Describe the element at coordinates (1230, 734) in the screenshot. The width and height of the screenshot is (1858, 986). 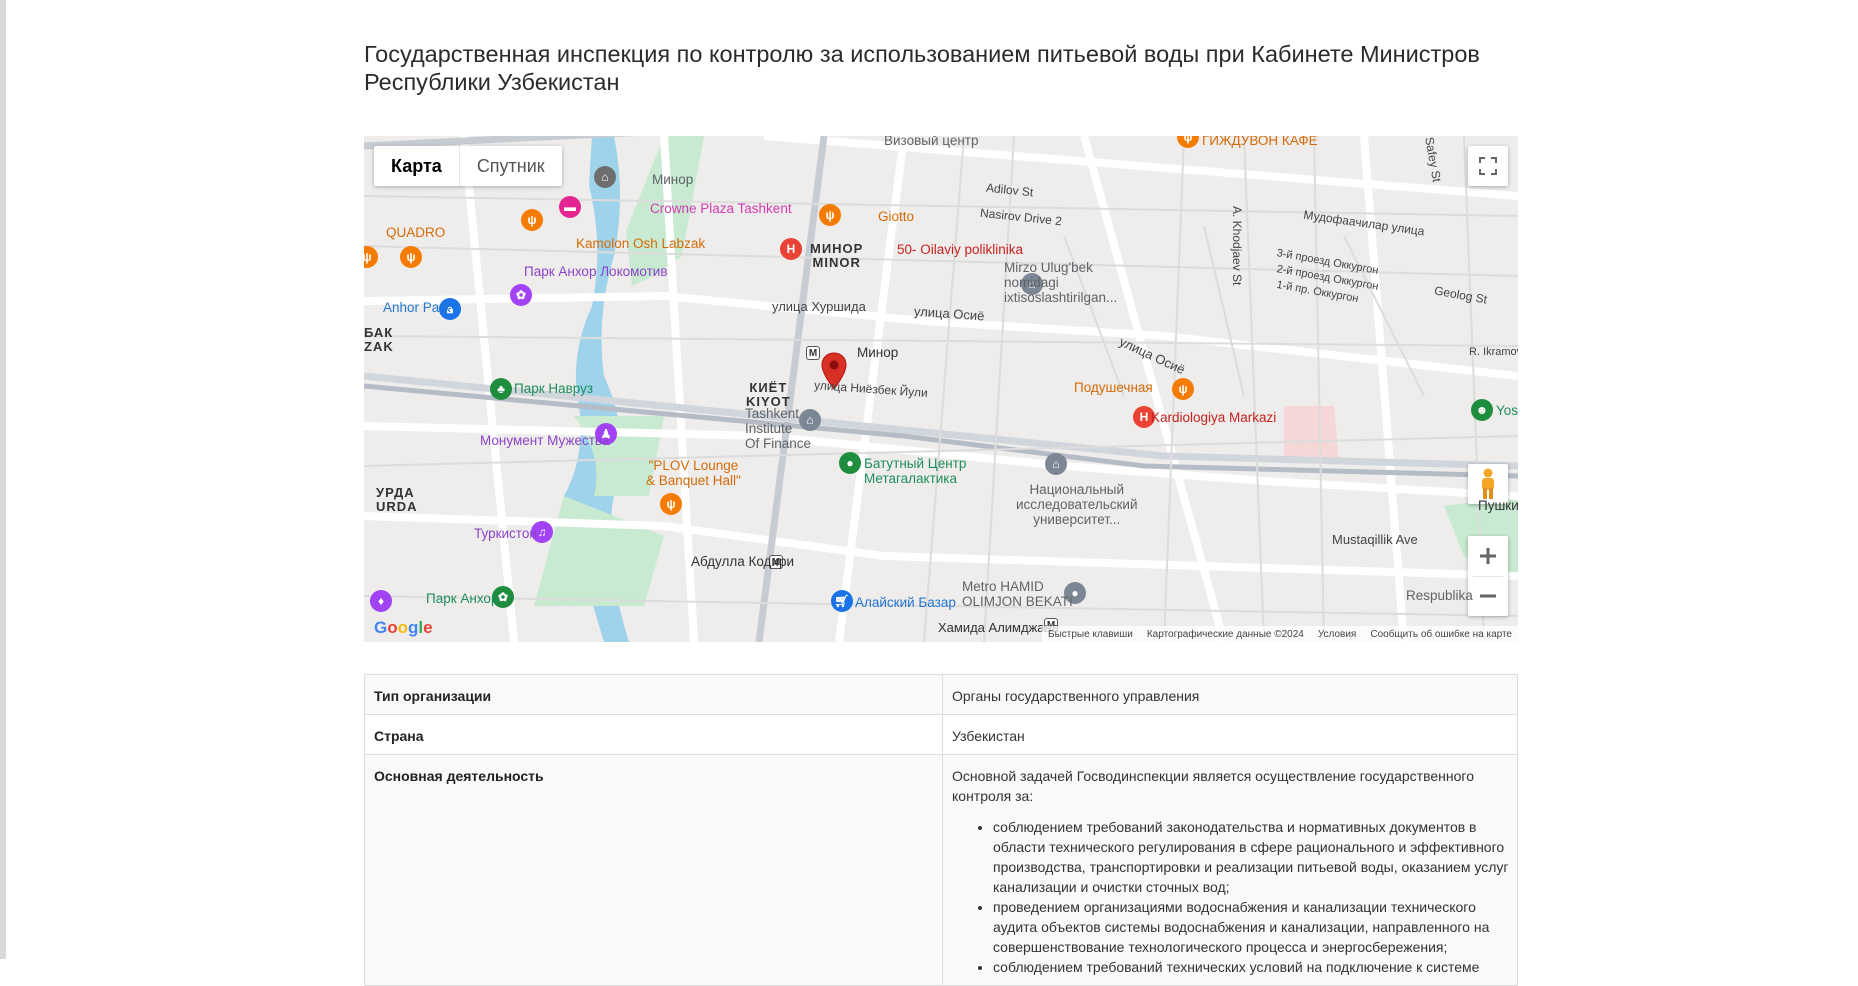
I see `row-value-country: Узбекистан` at that location.